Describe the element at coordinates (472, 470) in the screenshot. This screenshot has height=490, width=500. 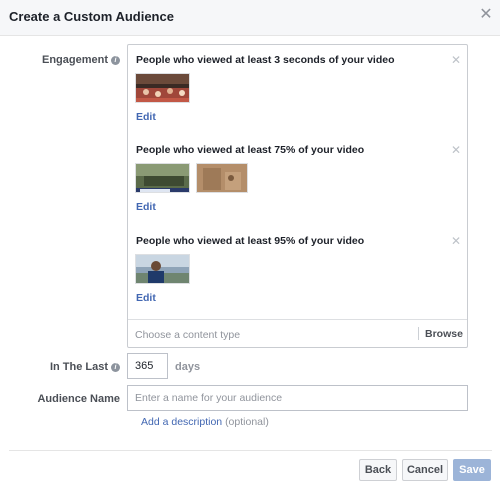
I see `save-button: Save` at that location.